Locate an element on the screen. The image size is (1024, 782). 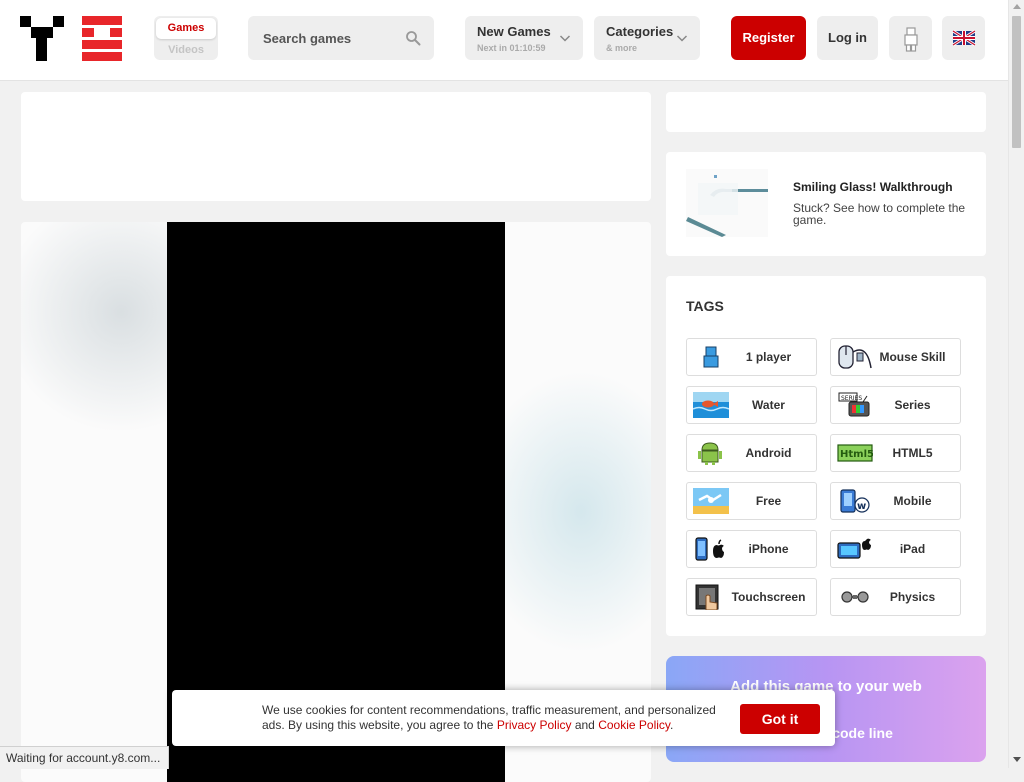
tag-physics: Physics is located at coordinates (895, 597).